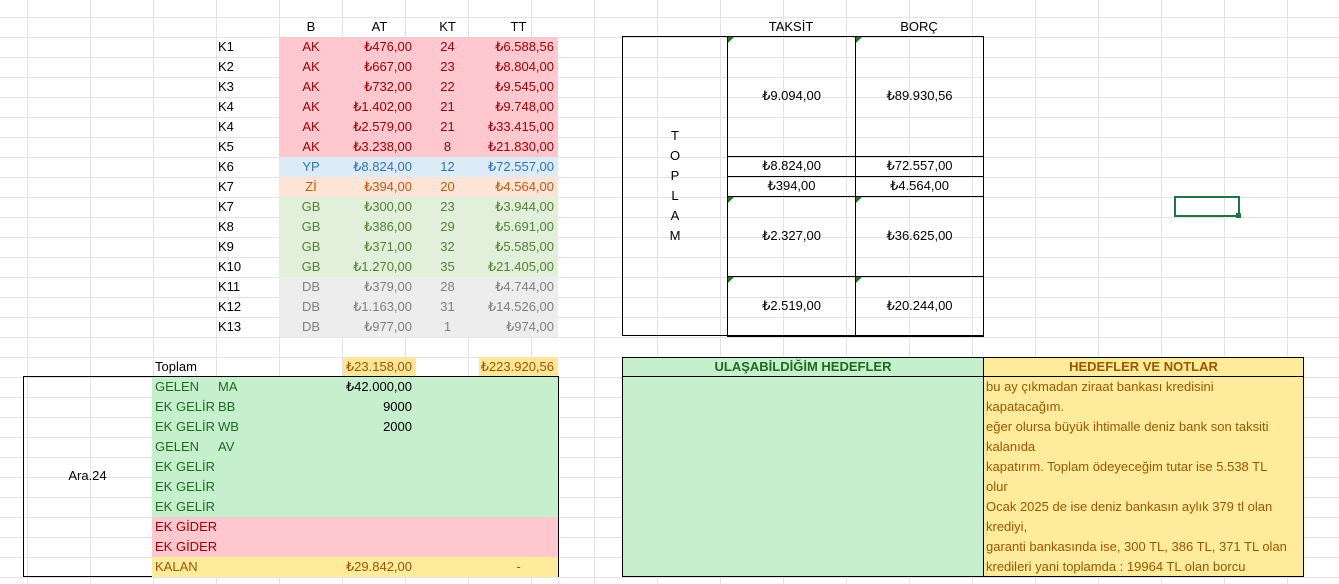 This screenshot has height=584, width=1339. Describe the element at coordinates (379, 467) in the screenshot. I see `budget-value` at that location.